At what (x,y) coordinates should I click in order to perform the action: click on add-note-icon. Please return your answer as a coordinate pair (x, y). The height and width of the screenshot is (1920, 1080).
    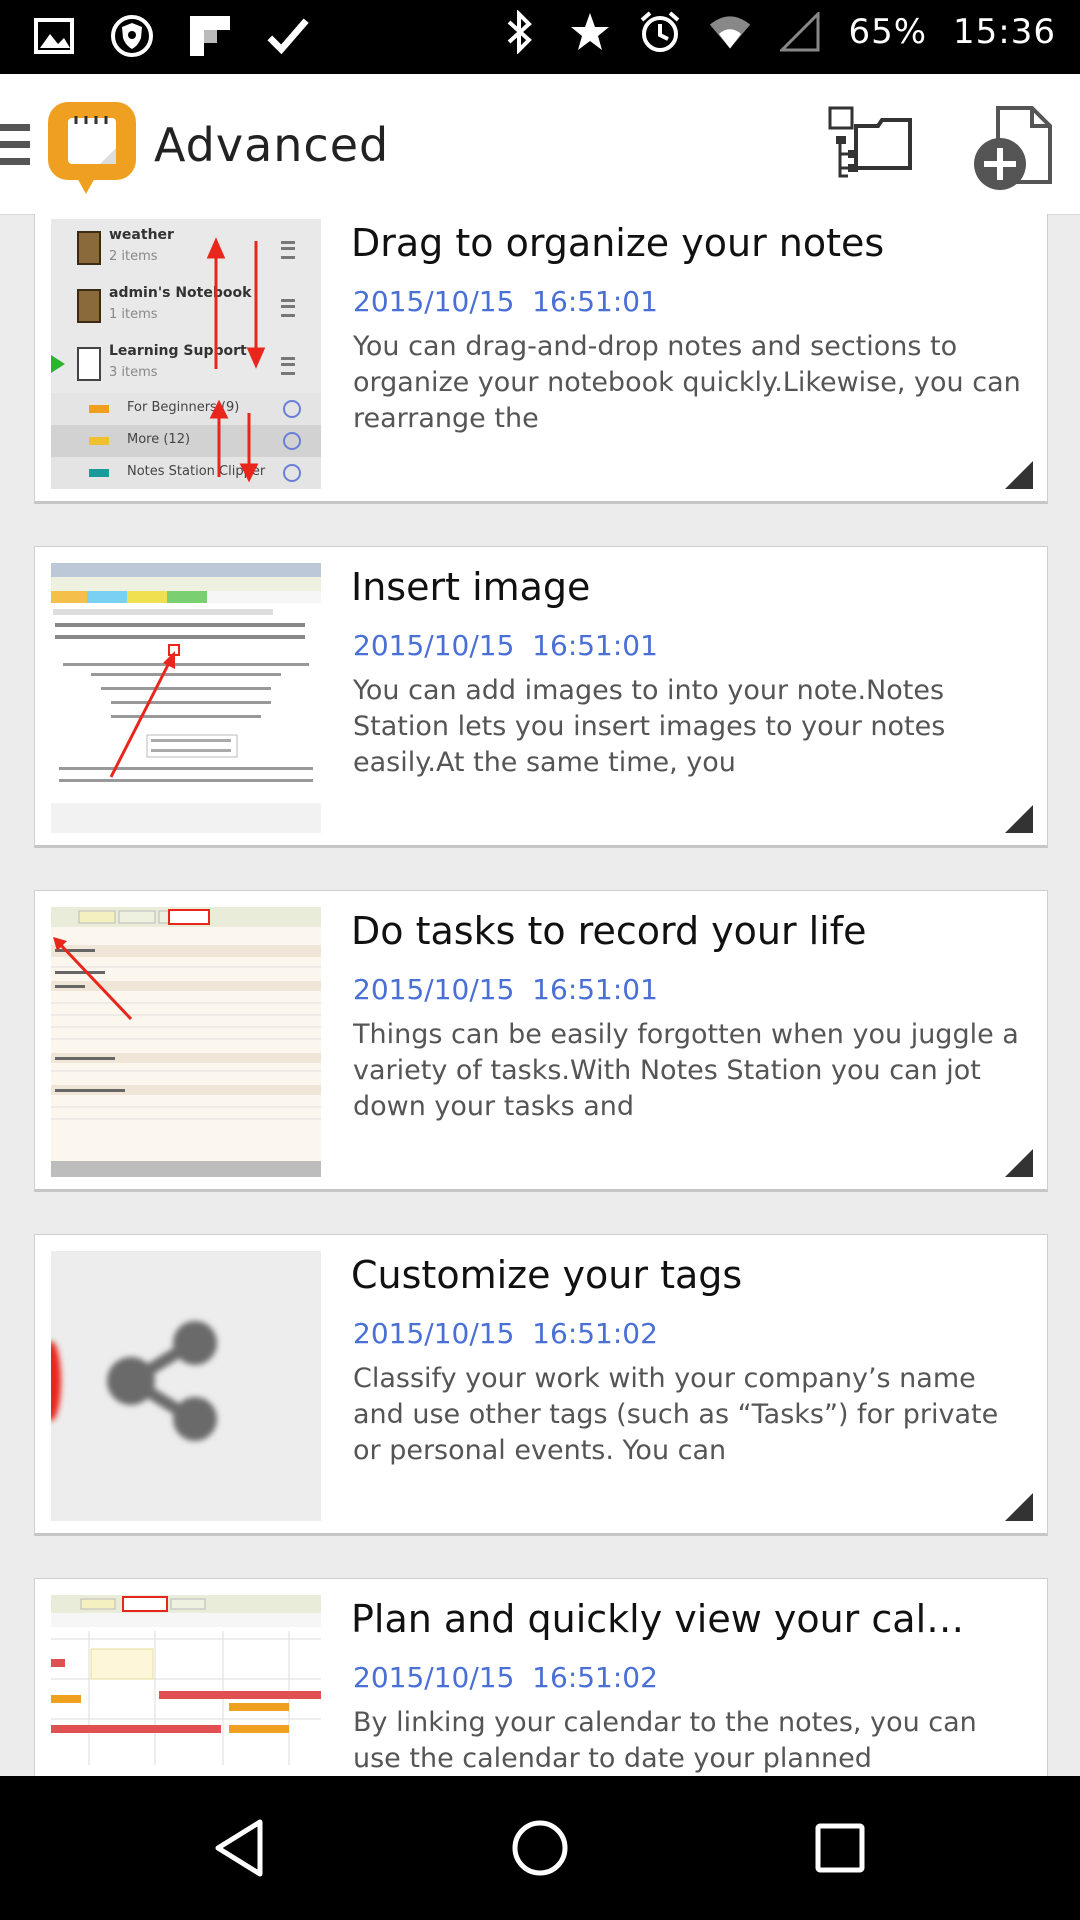
    Looking at the image, I should click on (1013, 149).